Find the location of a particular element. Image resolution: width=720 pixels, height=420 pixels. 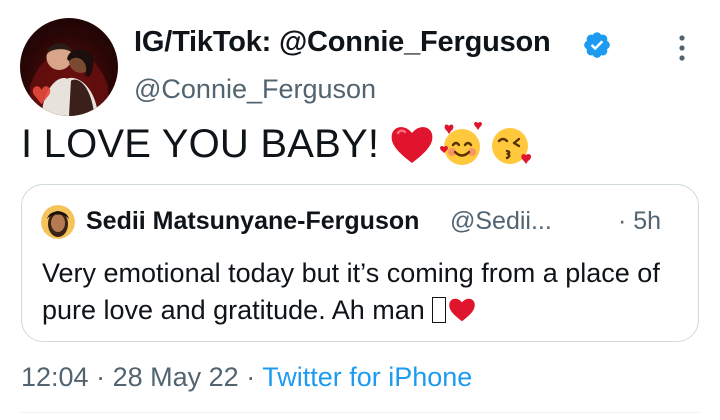

tweet-metadata: 12:04 · 28 May 22 · Twitter for iPhone is located at coordinates (246, 377).